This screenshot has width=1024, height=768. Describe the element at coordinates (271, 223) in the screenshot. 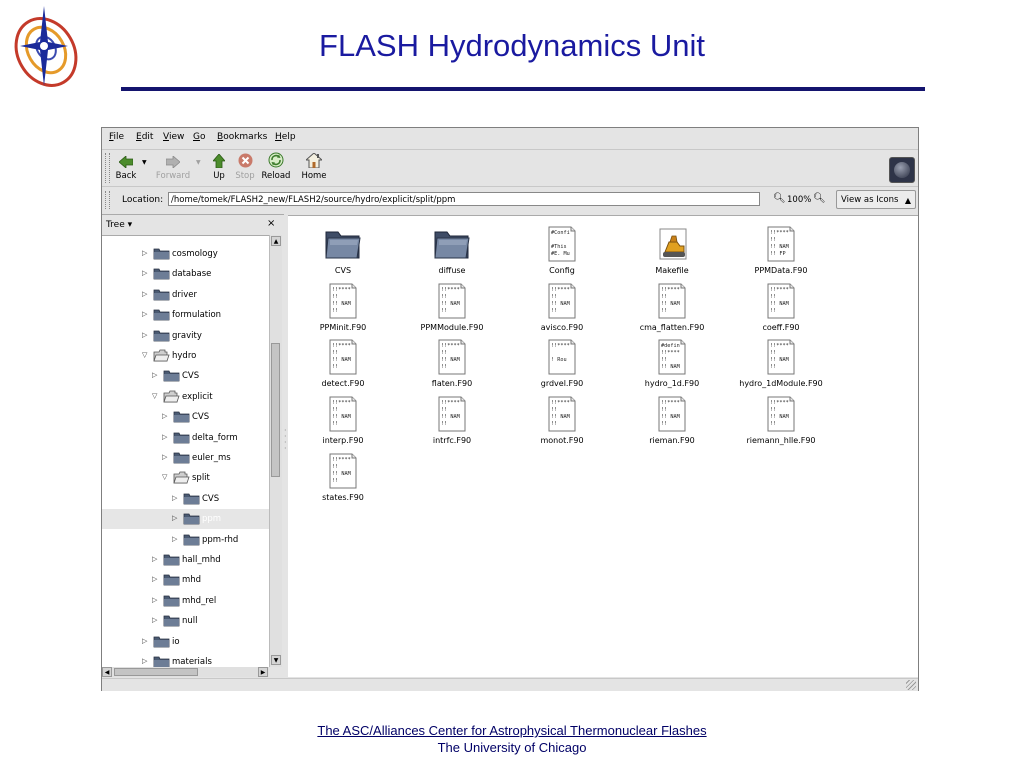

I see `close-sidebar-button: ×` at that location.